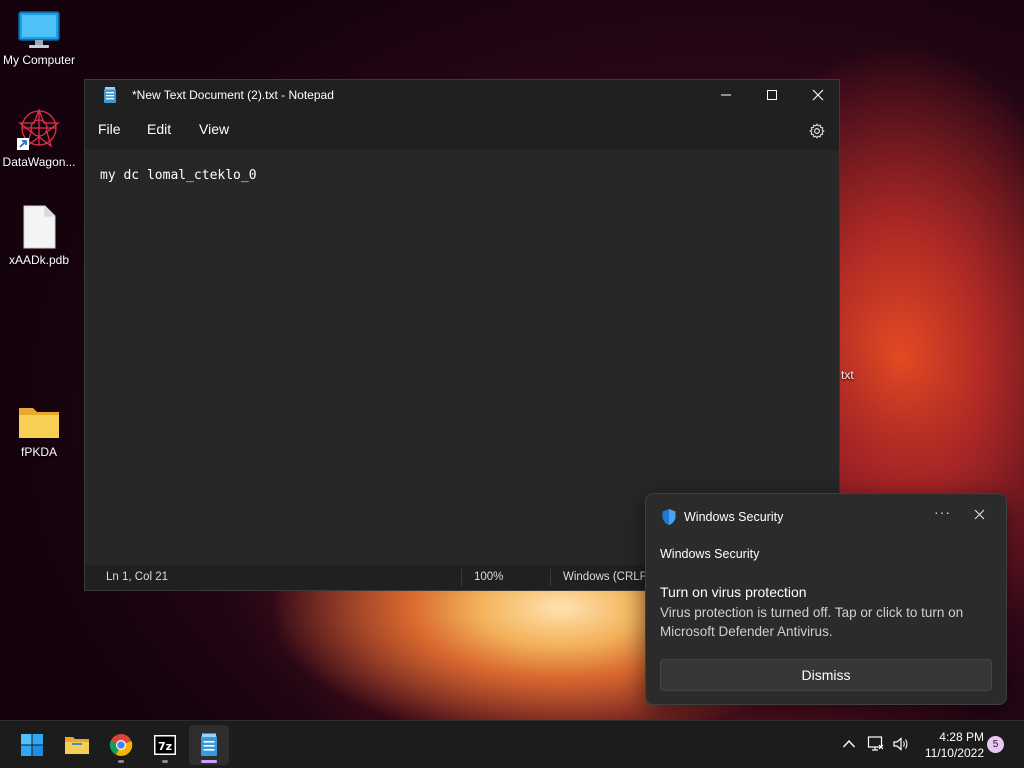 The height and width of the screenshot is (768, 1024). What do you see at coordinates (109, 129) in the screenshot?
I see `menu-file: File` at bounding box center [109, 129].